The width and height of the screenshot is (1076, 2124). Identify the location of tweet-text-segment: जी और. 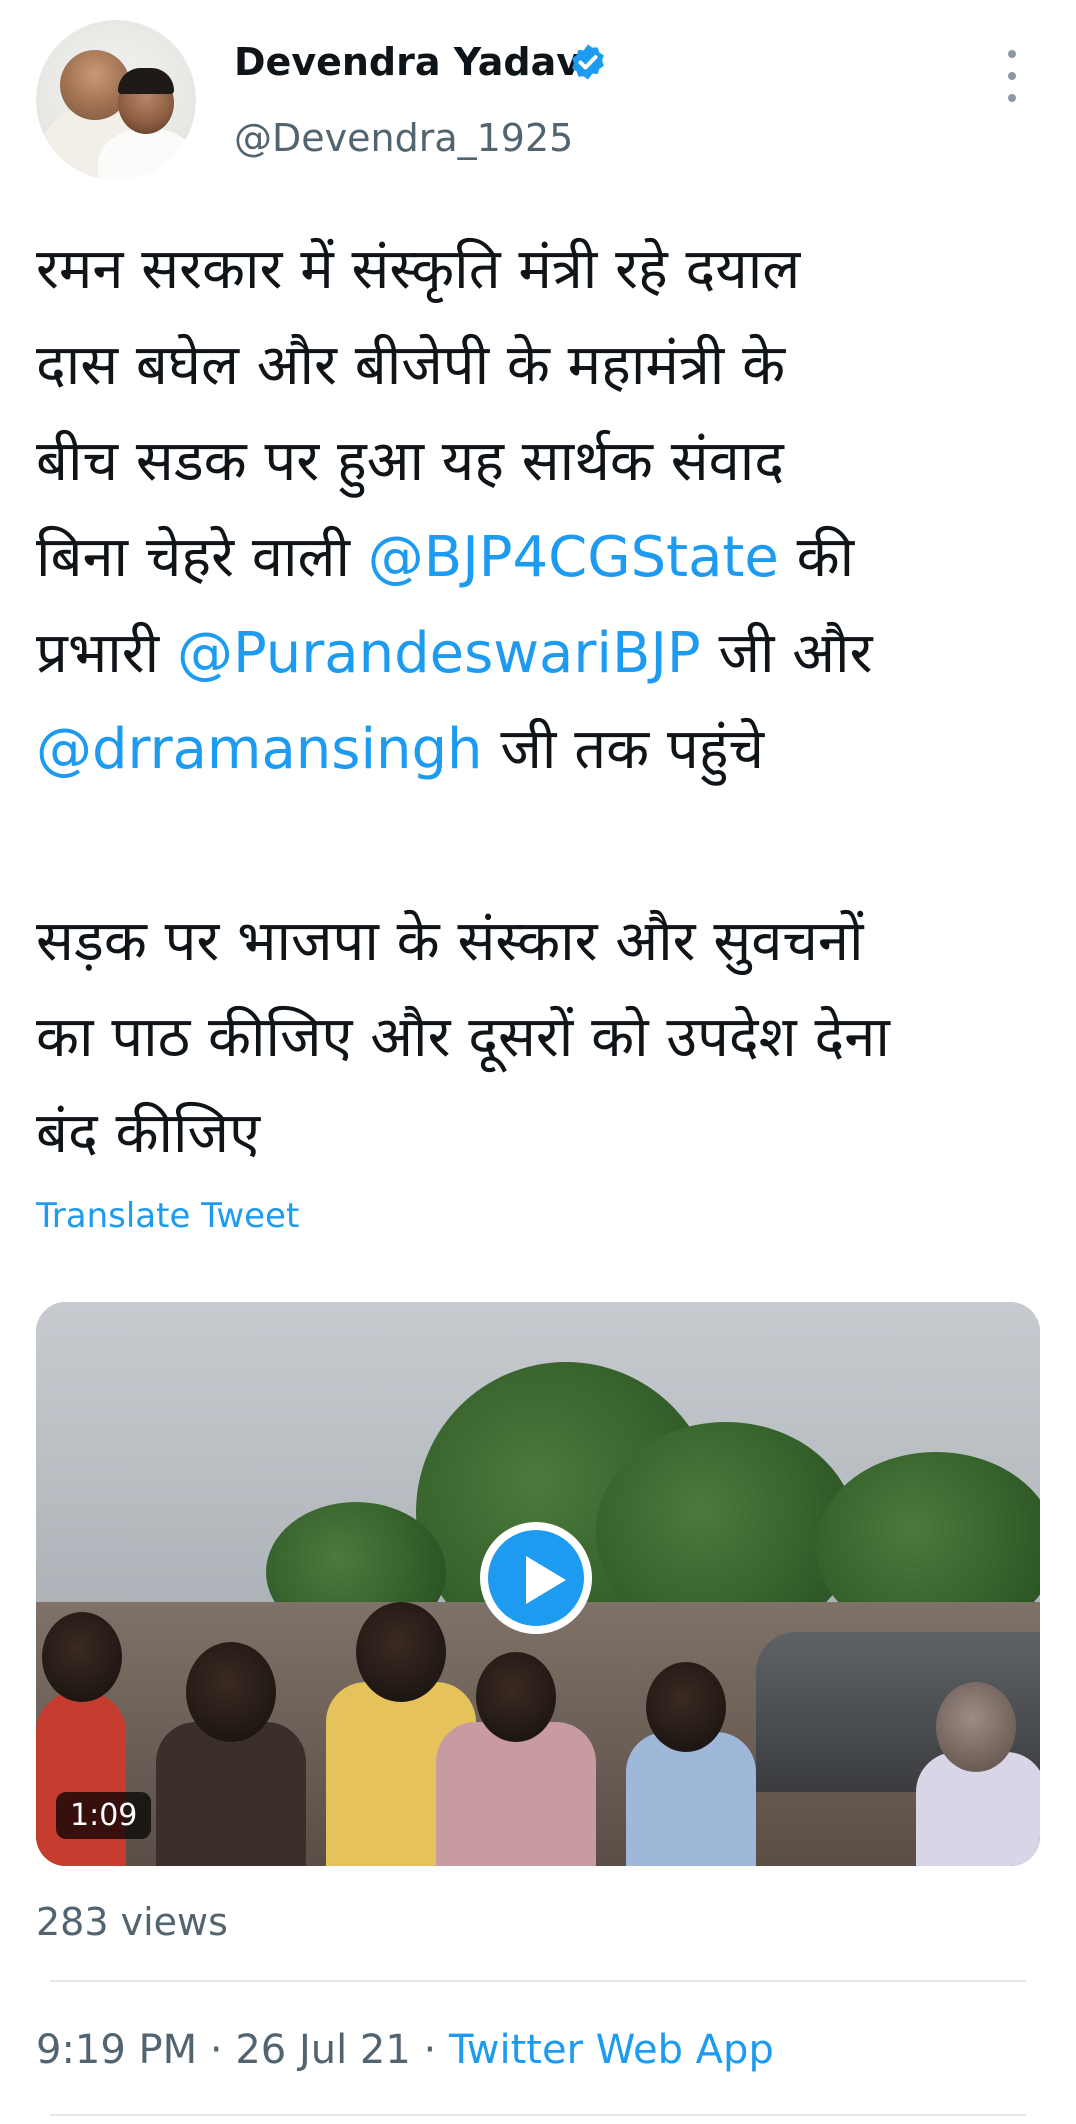
(786, 653).